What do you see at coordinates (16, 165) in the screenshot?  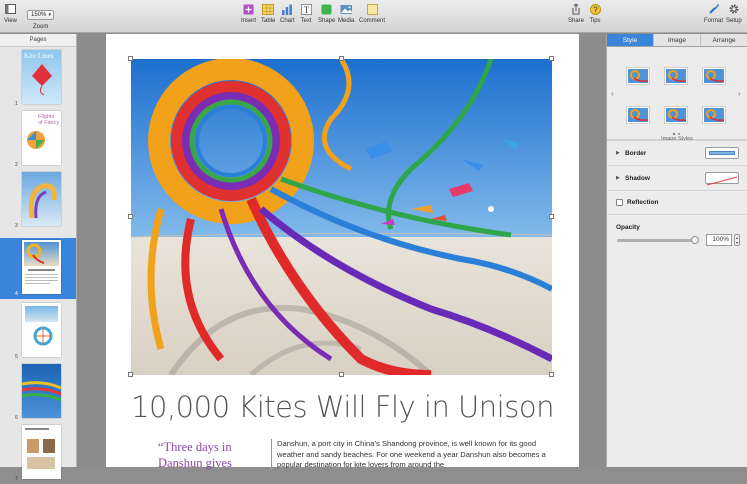 I see `page-number: 2` at bounding box center [16, 165].